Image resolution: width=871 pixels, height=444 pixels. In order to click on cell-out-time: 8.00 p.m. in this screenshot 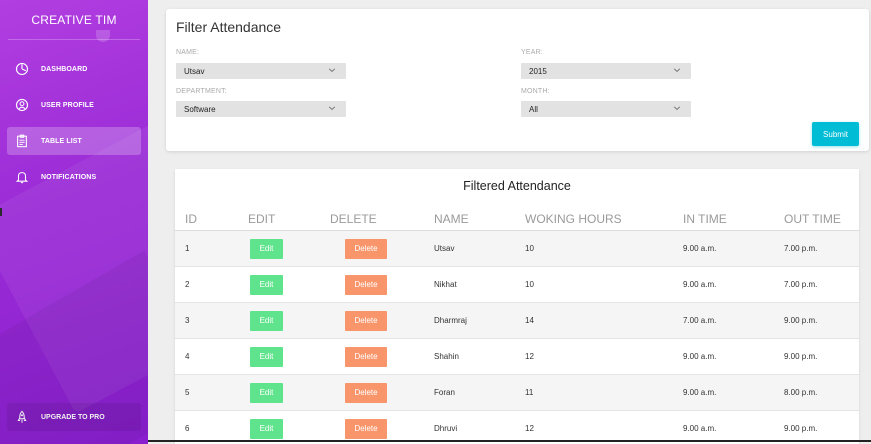, I will do `click(801, 392)`.